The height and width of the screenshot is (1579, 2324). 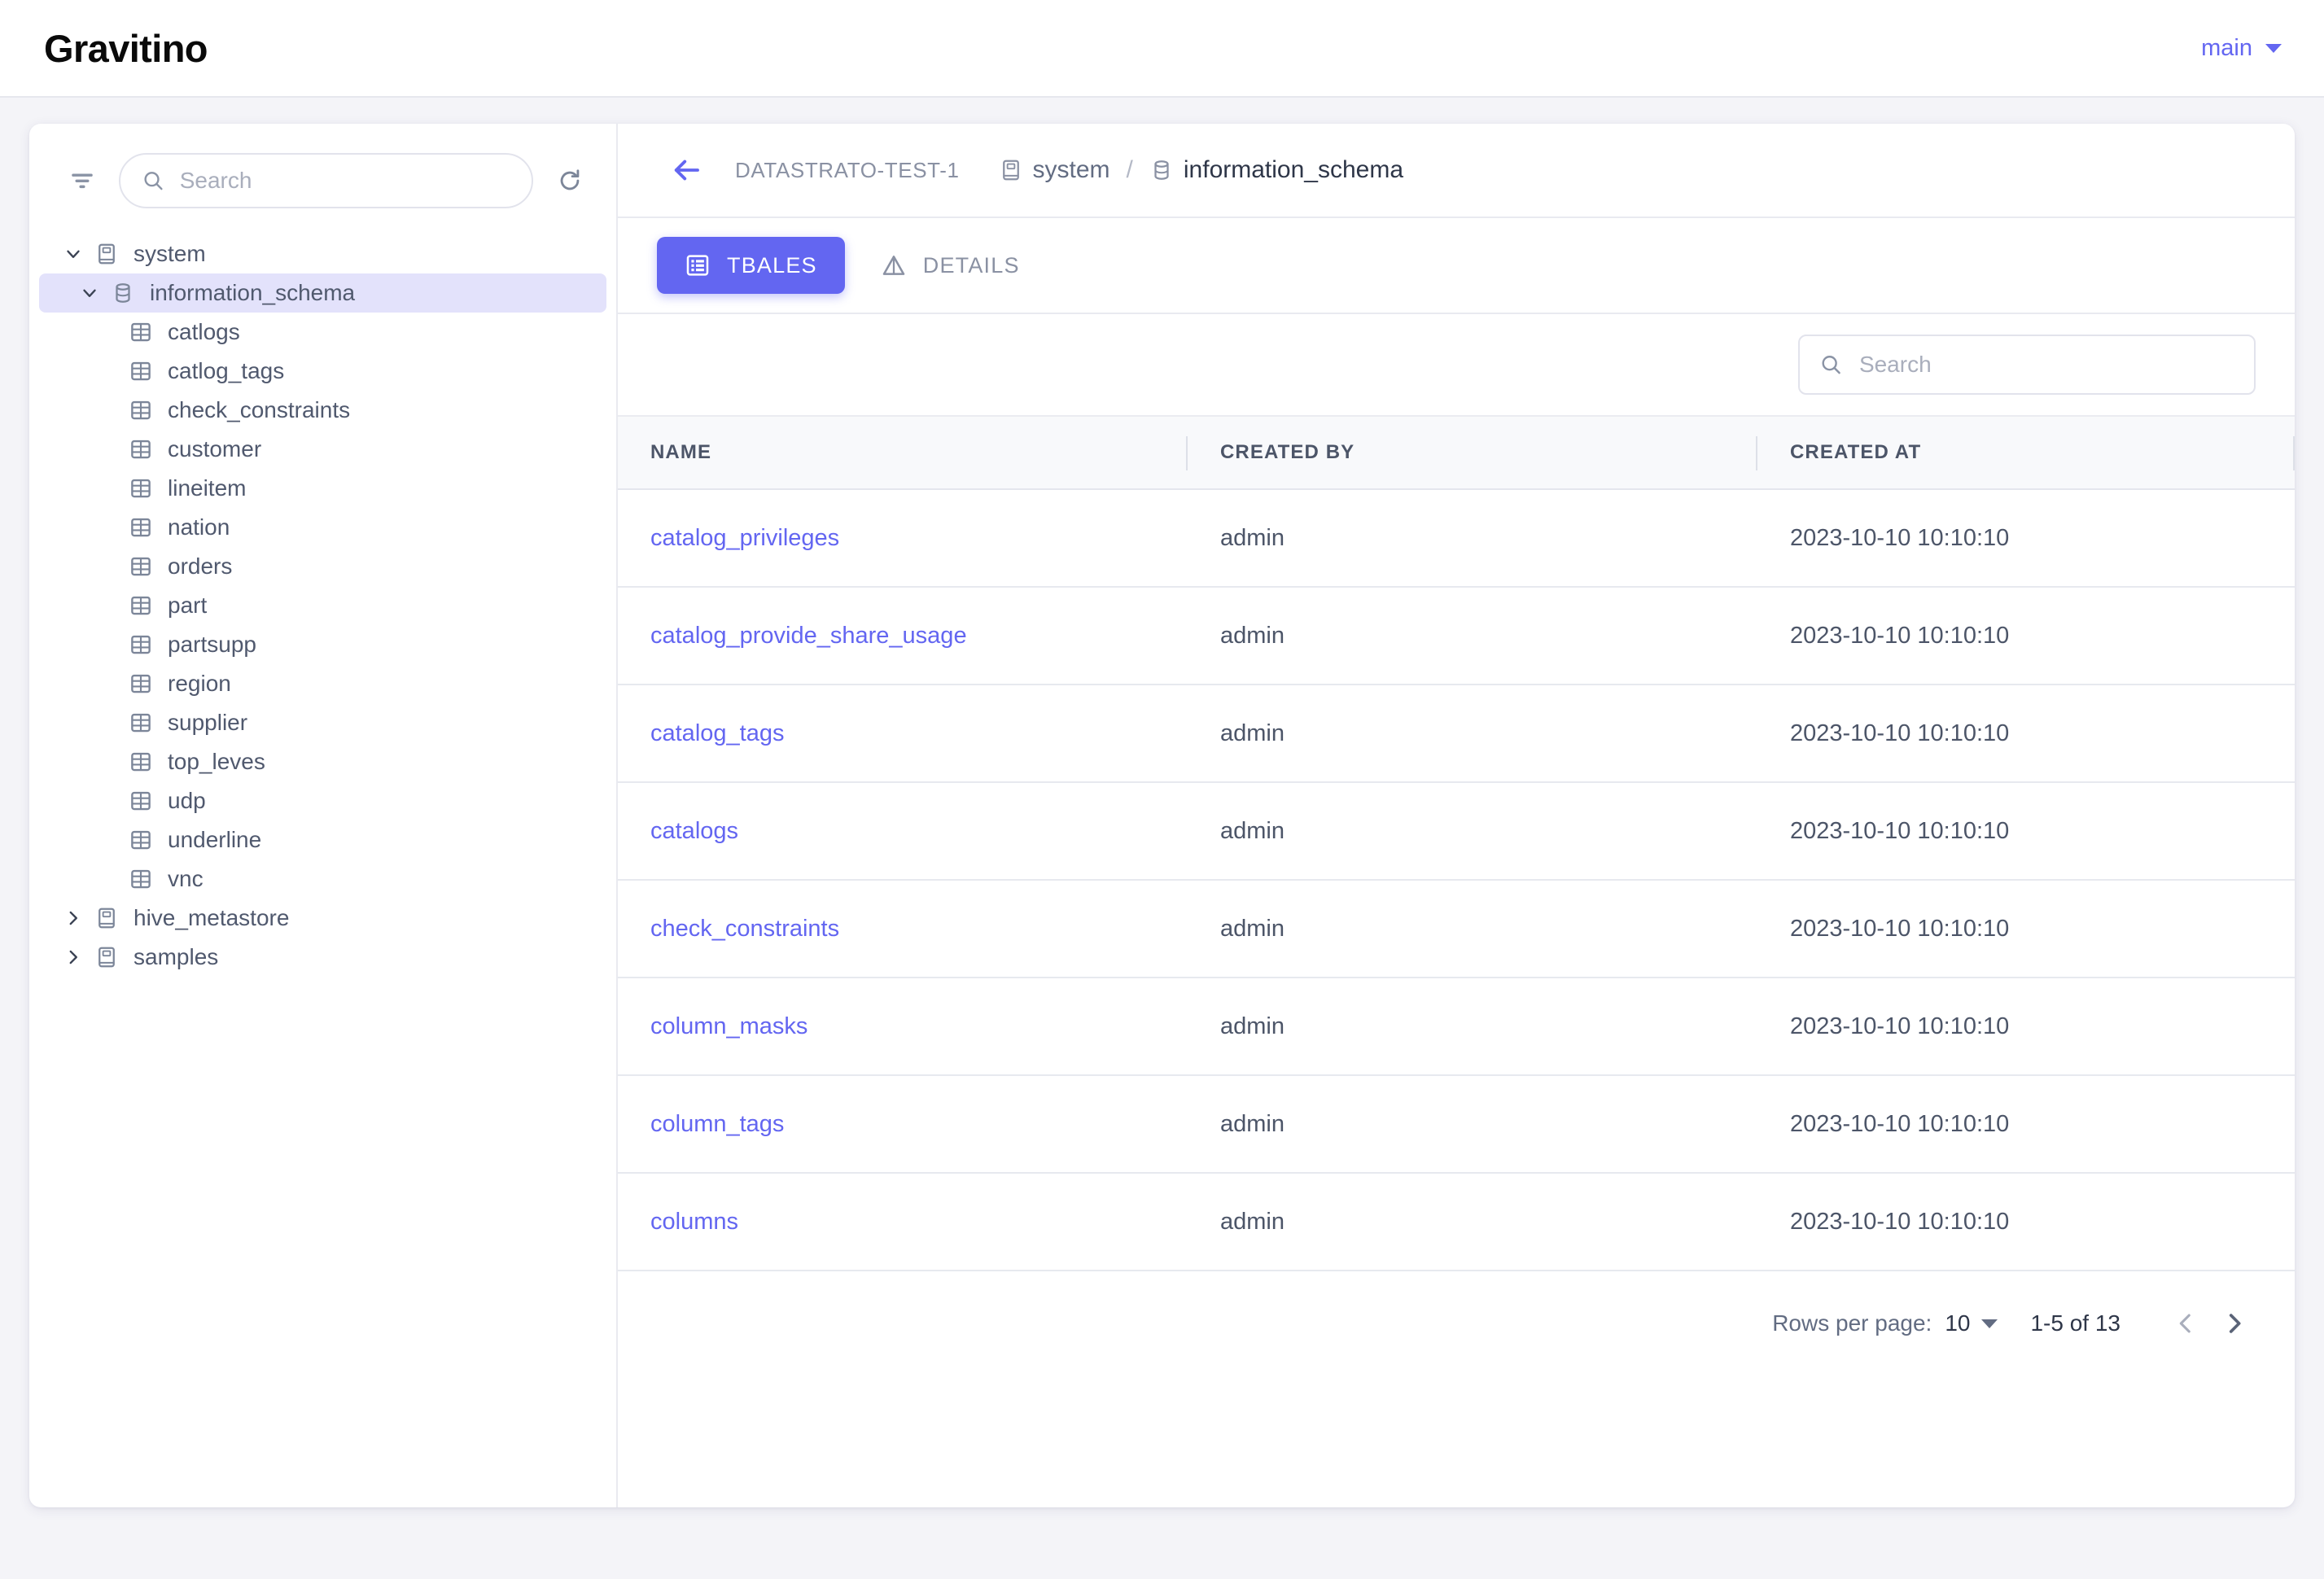 I want to click on table-name-link: column_masks, so click(x=728, y=1026).